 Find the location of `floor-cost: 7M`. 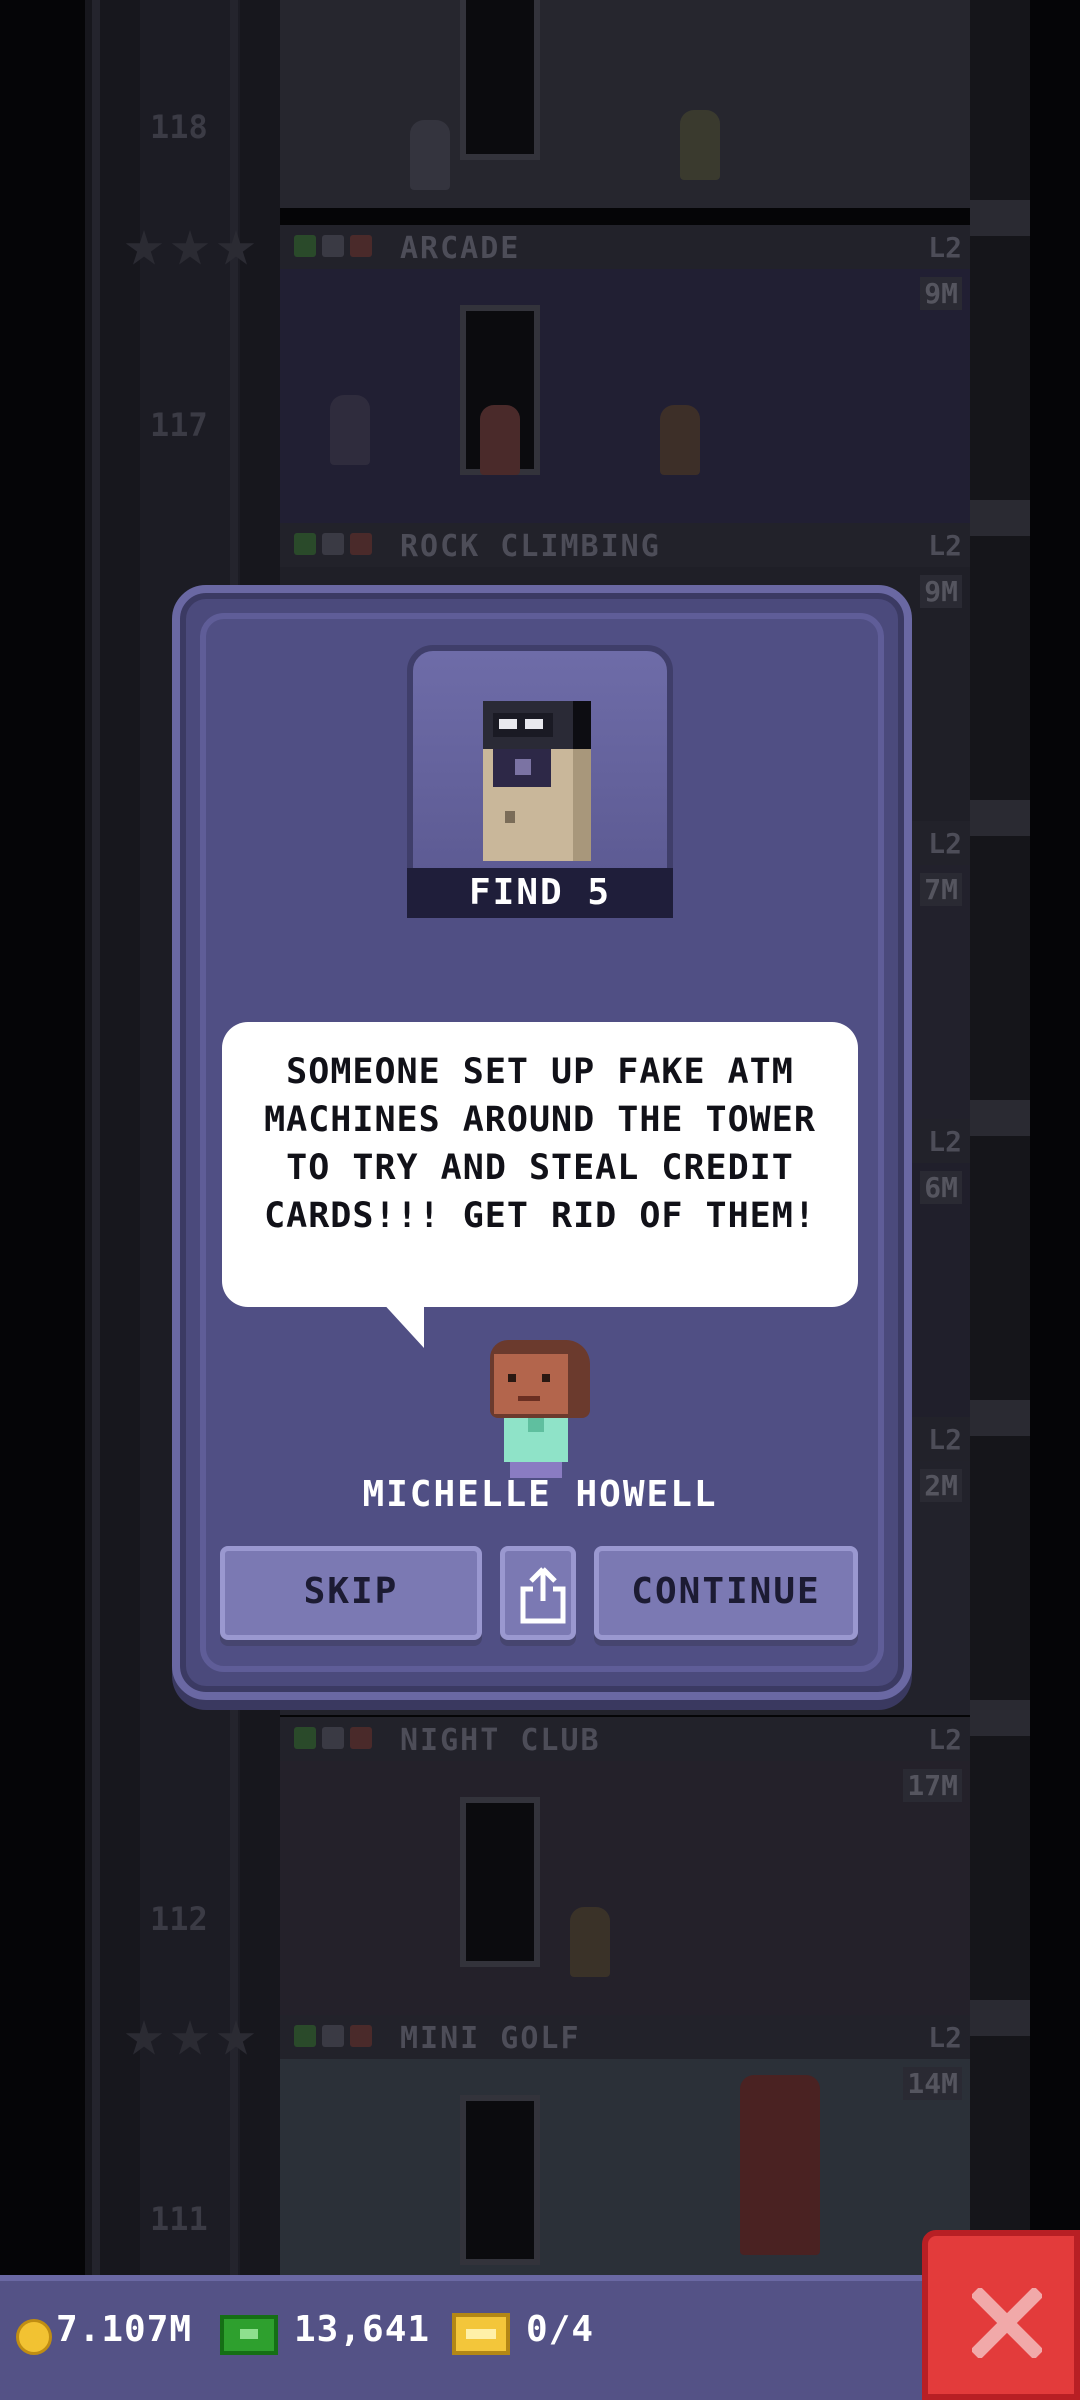

floor-cost: 7M is located at coordinates (941, 889).